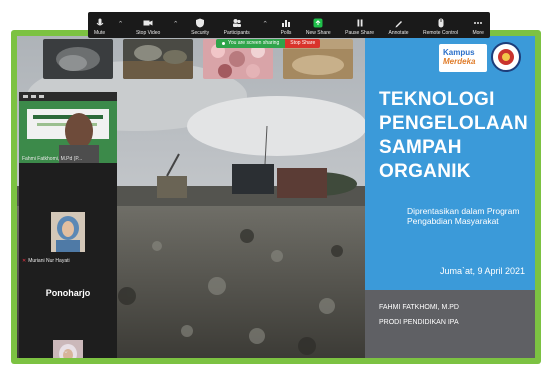  Describe the element at coordinates (286, 23) in the screenshot. I see `bar-chart-icon` at that location.